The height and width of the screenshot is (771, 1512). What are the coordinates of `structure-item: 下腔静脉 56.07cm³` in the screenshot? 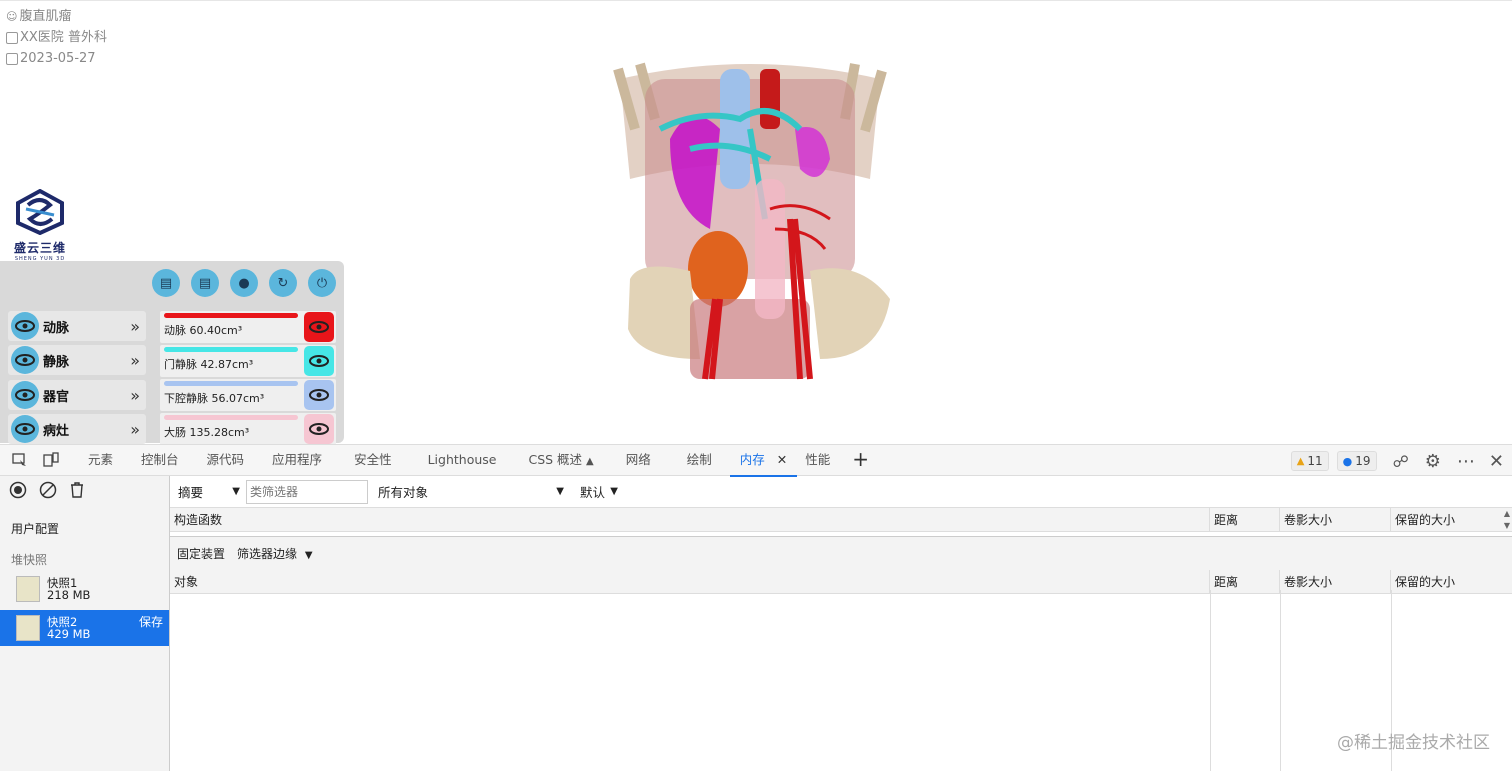 It's located at (248, 395).